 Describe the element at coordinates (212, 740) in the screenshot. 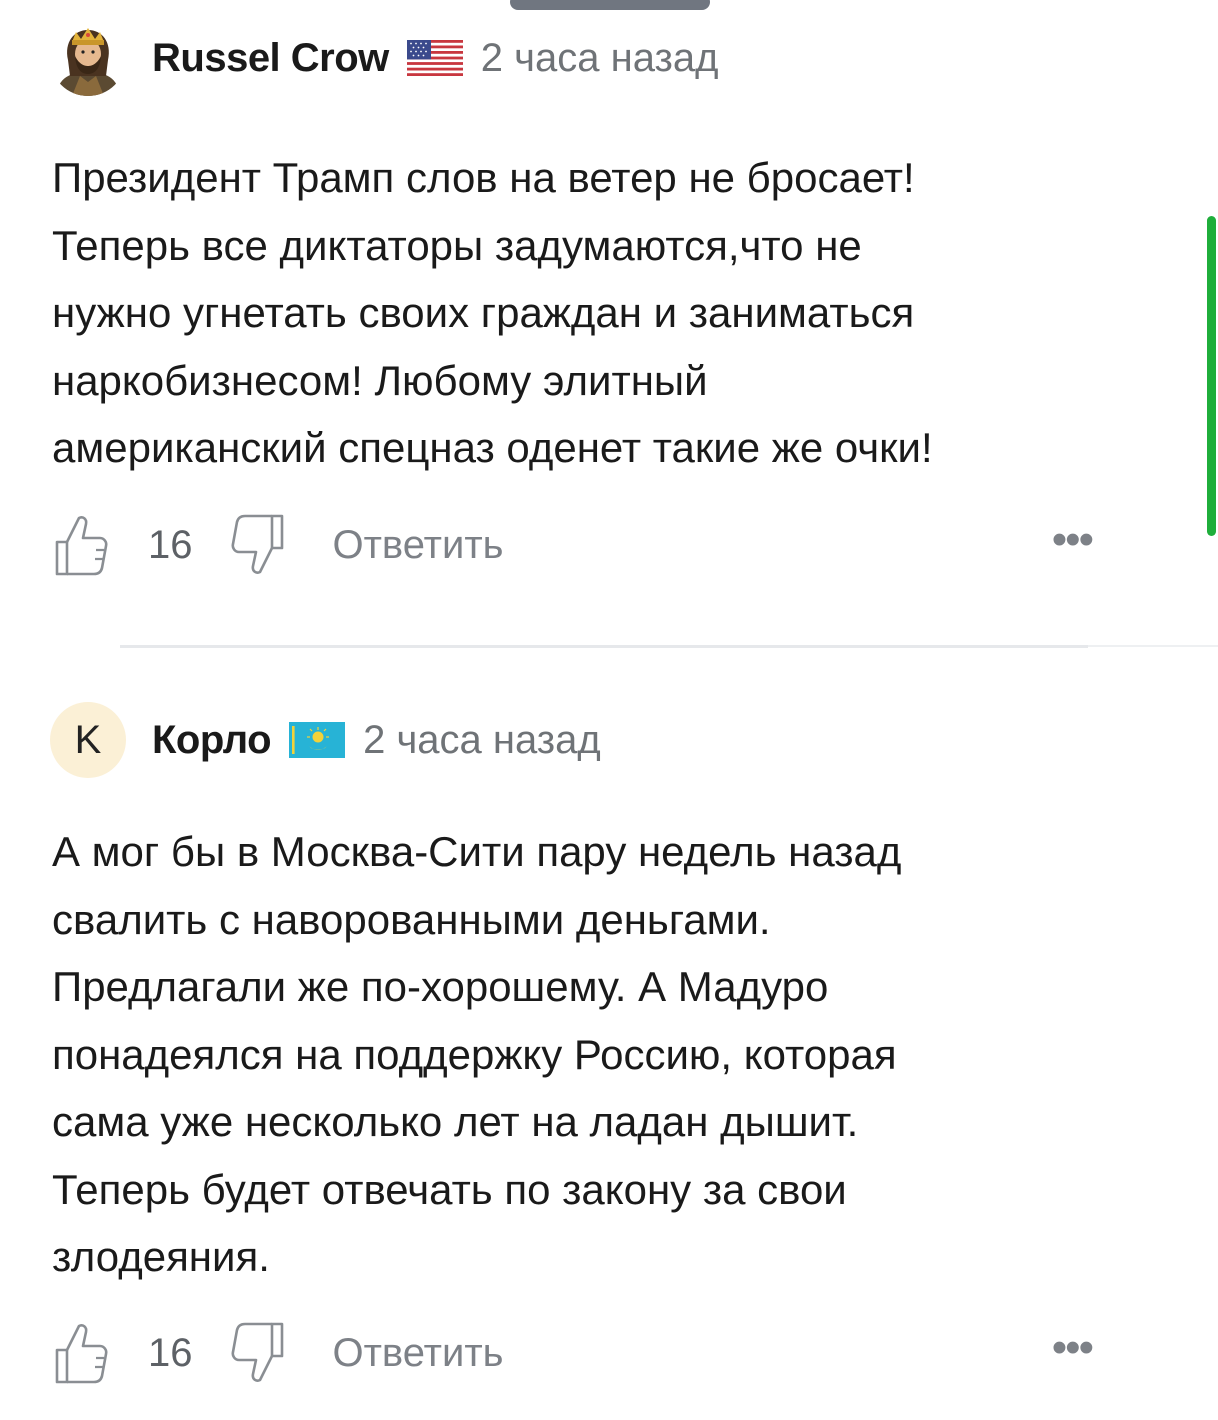

I see `author-name: Корло` at that location.